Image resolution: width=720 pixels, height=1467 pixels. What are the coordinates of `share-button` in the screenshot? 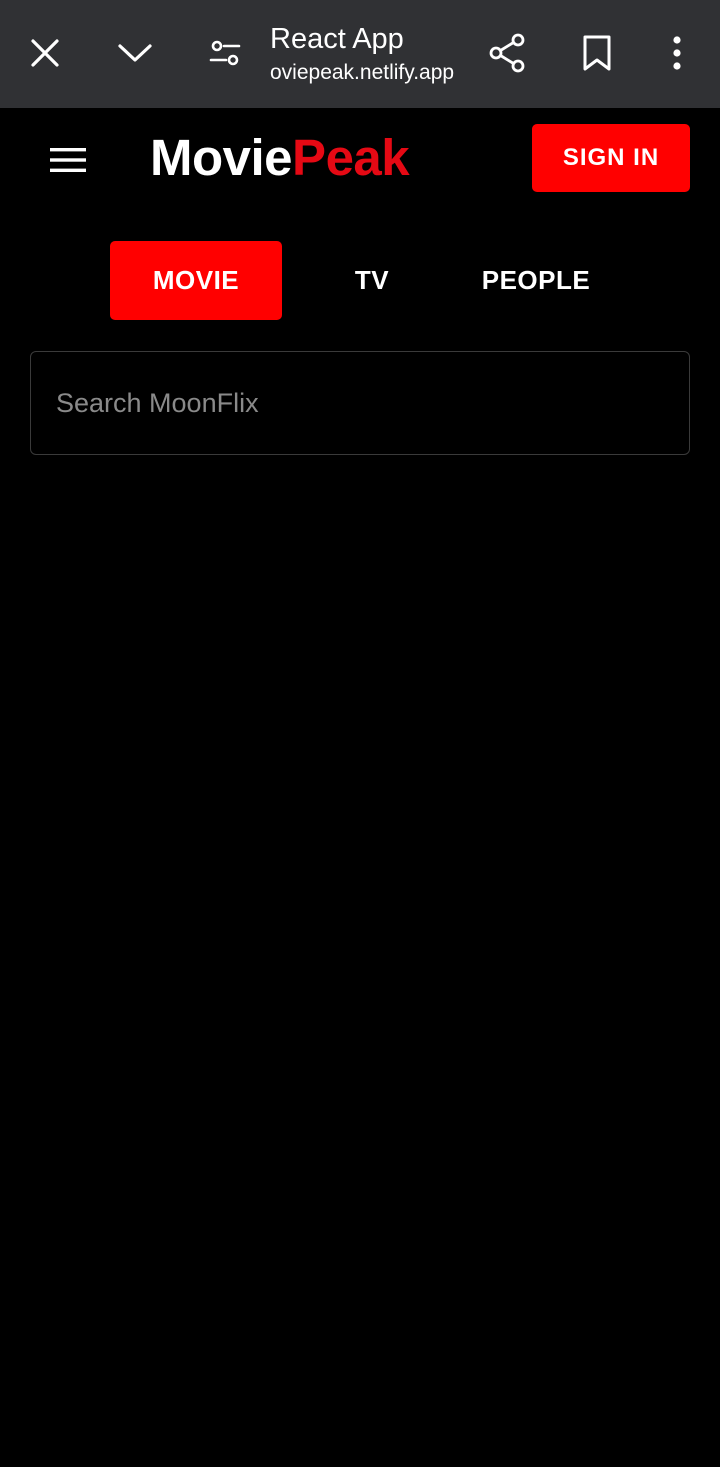 It's located at (507, 53).